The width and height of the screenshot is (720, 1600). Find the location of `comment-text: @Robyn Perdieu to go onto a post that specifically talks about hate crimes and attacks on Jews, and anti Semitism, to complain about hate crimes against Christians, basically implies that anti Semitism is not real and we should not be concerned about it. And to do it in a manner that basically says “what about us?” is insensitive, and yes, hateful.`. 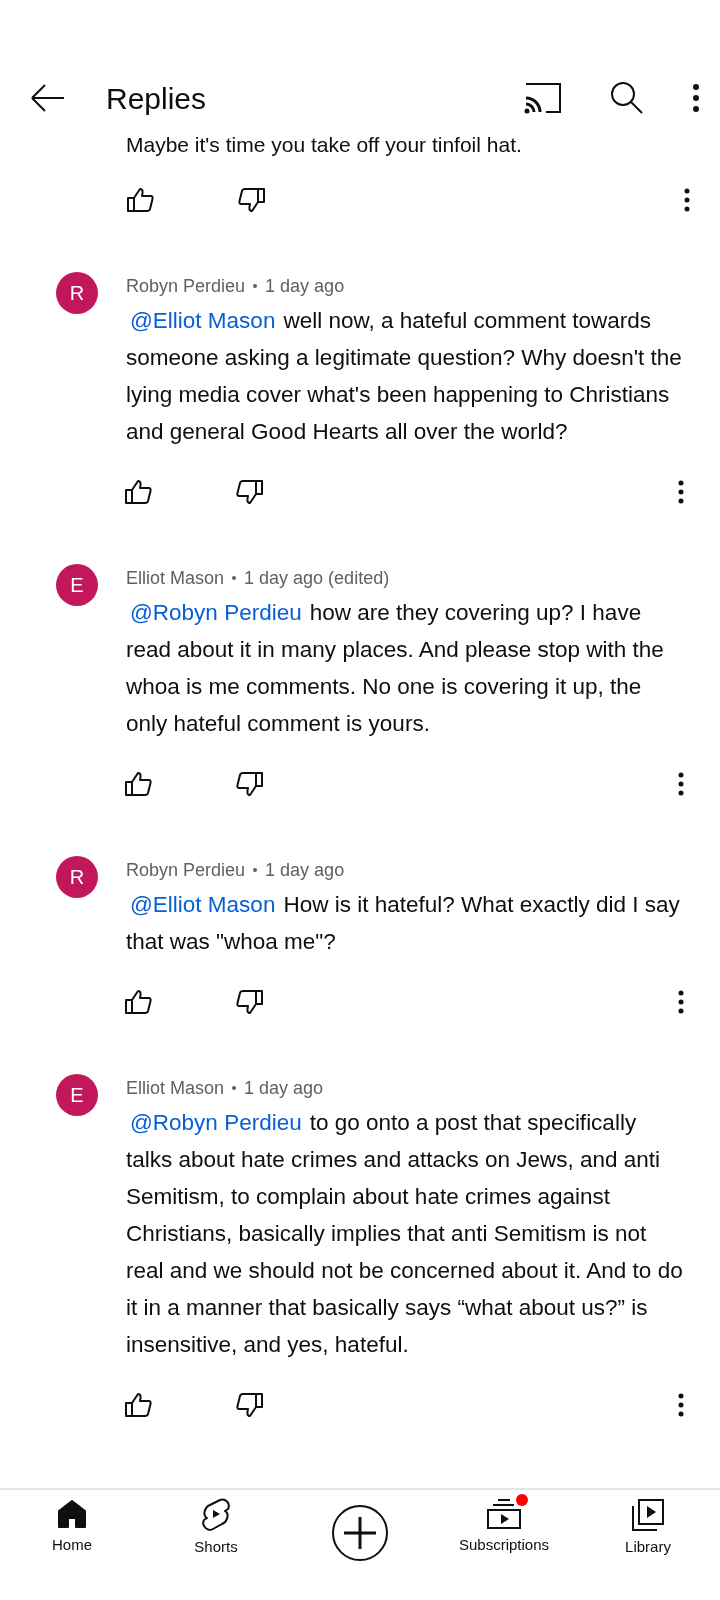

comment-text: @Robyn Perdieu to go onto a post that specifically talks about hate crimes and attacks on Jews, and anti Semitism, to complain about hate crimes against Christians, basically implies that anti Semitism is not real and we should not be concerned about it. And to do it in a manner that basically says “what about us?” is insensitive, and yes, hateful. is located at coordinates (405, 1234).